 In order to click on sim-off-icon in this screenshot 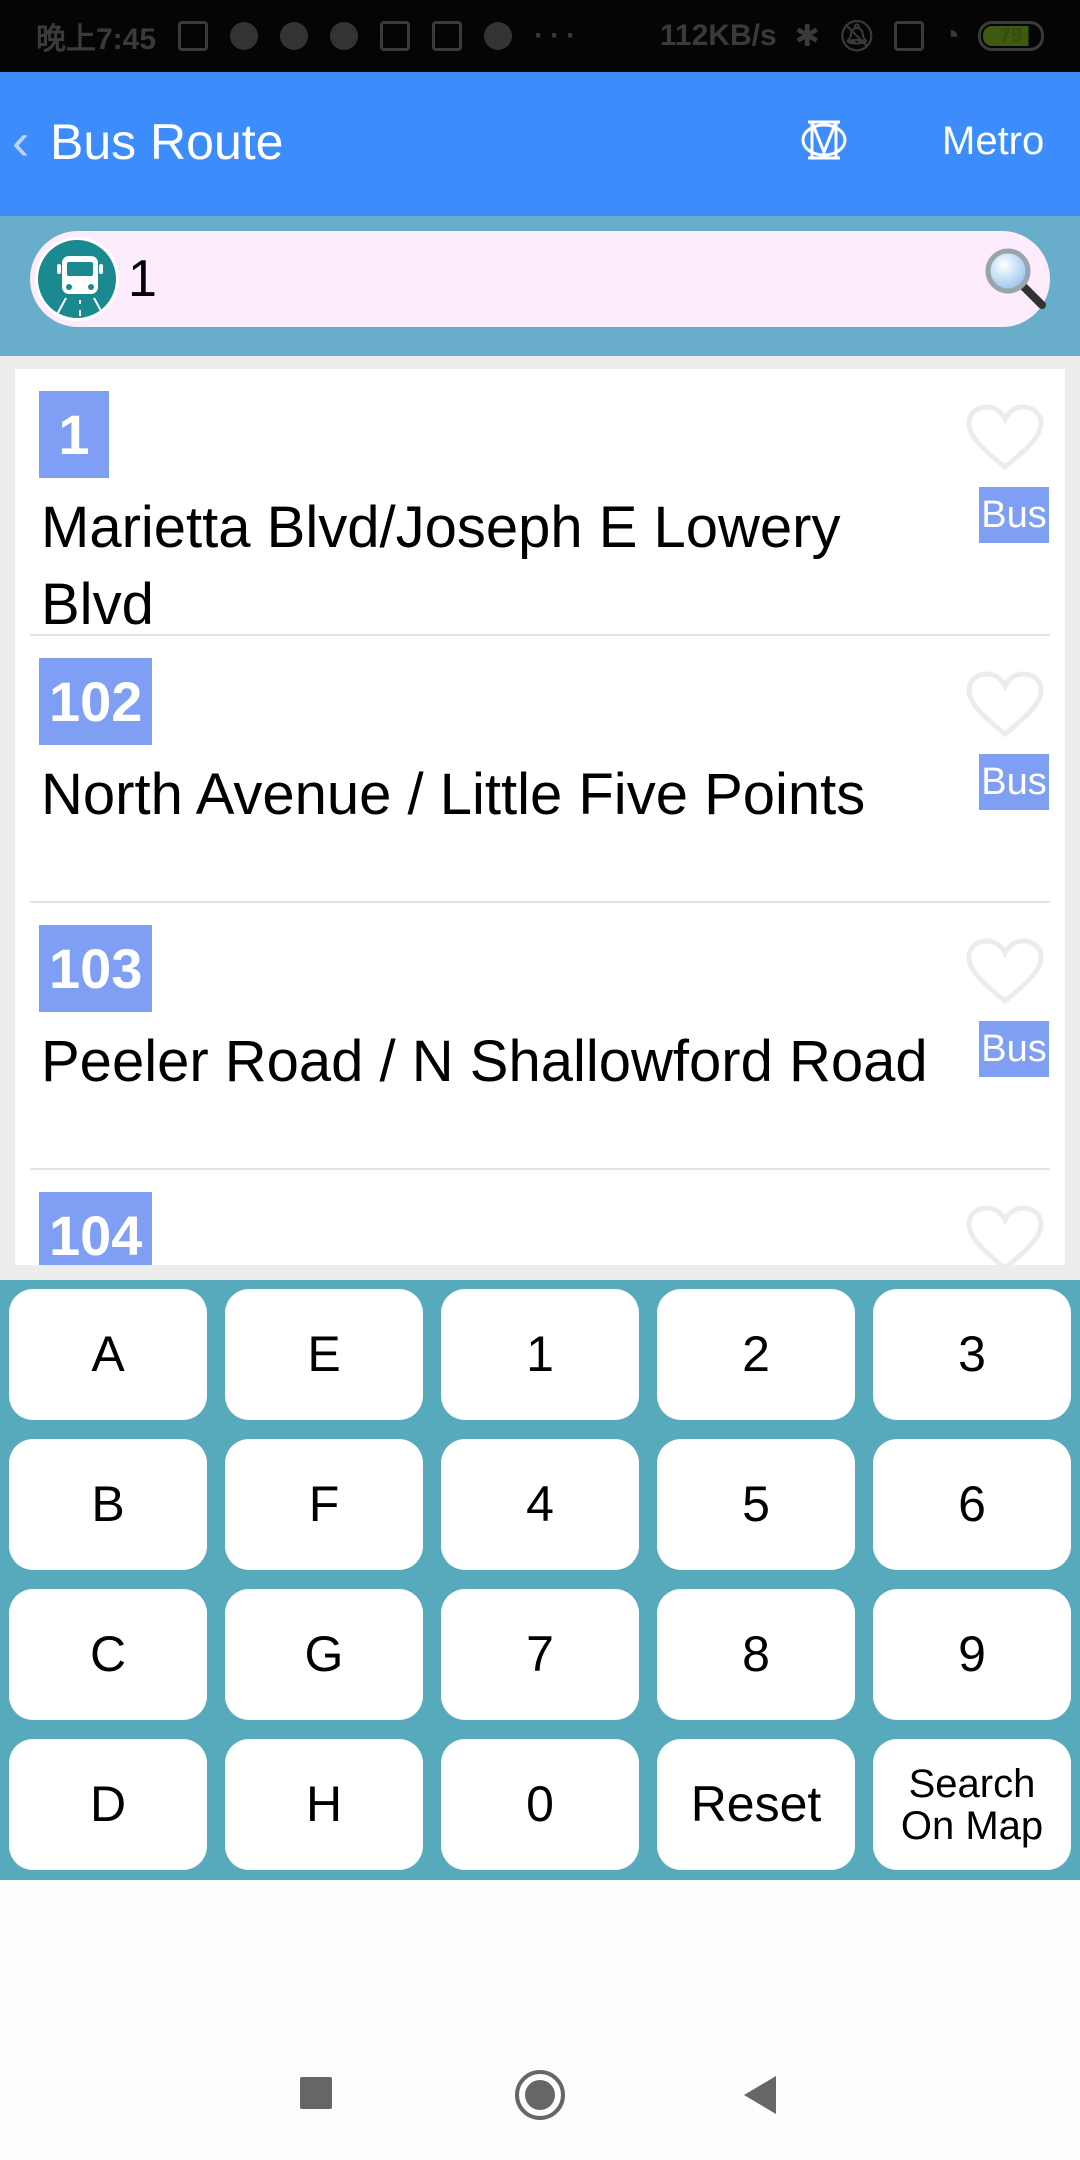, I will do `click(908, 36)`.